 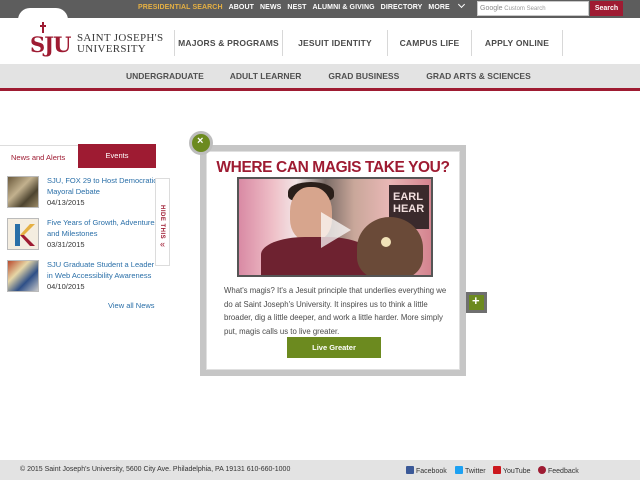 What do you see at coordinates (386, 242) in the screenshot?
I see `video-mascot-eye` at bounding box center [386, 242].